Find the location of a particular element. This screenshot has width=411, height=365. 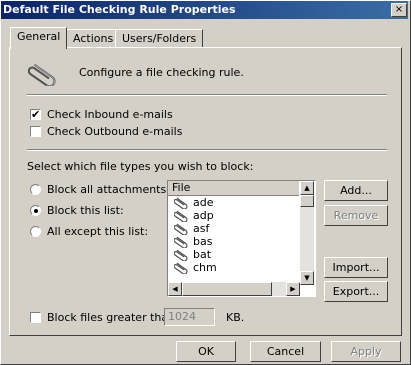

close-icon: × is located at coordinates (399, 9).